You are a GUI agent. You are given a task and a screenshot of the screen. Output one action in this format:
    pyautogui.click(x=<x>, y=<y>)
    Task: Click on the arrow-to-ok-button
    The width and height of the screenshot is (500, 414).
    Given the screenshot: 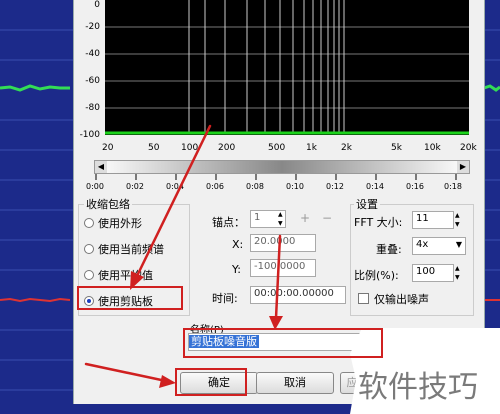 What is the action you would take?
    pyautogui.click(x=126, y=372)
    